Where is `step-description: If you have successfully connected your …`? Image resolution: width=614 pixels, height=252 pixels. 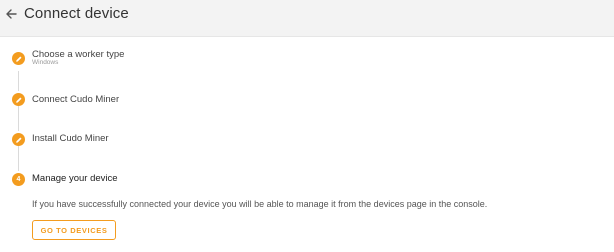
step-description: If you have successfully connected your … is located at coordinates (260, 204).